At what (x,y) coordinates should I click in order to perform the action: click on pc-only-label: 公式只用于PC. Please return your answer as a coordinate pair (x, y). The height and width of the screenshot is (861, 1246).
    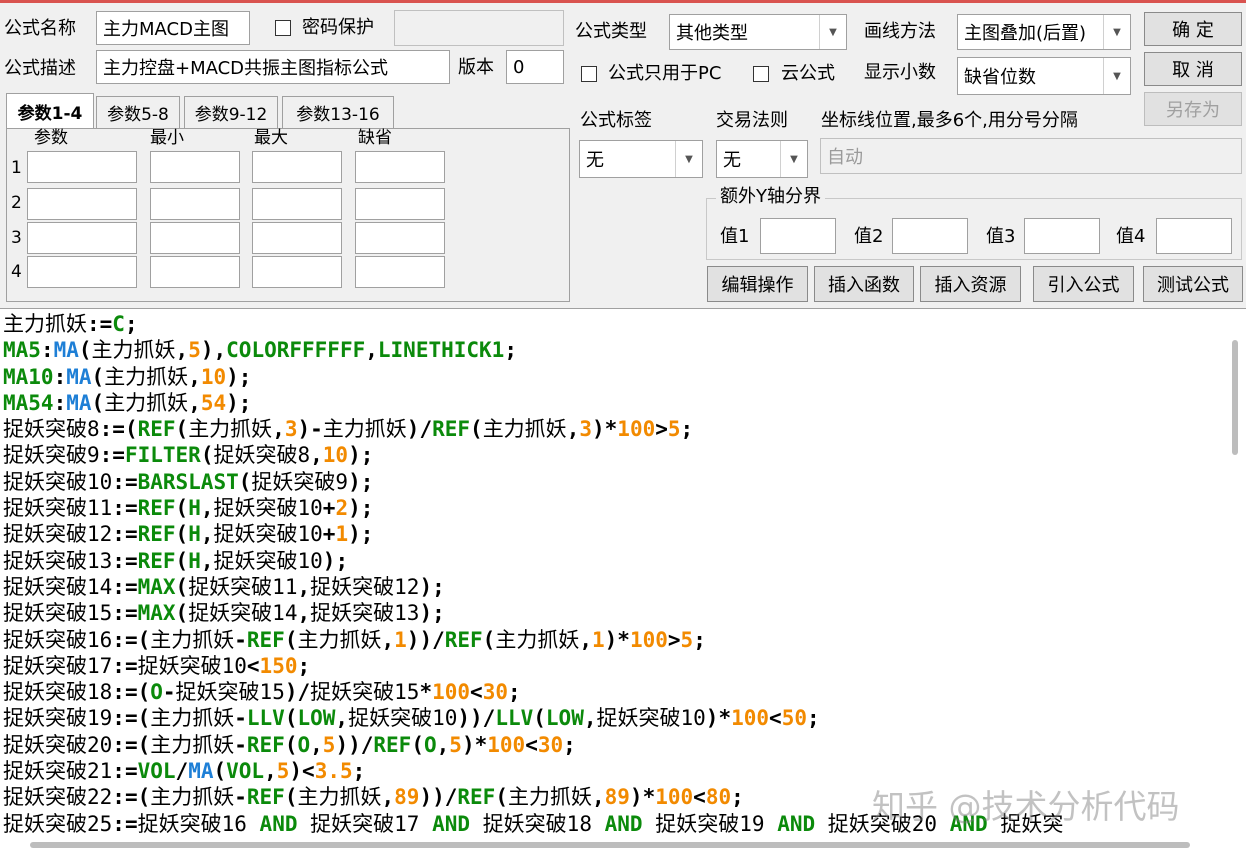
    Looking at the image, I should click on (665, 73).